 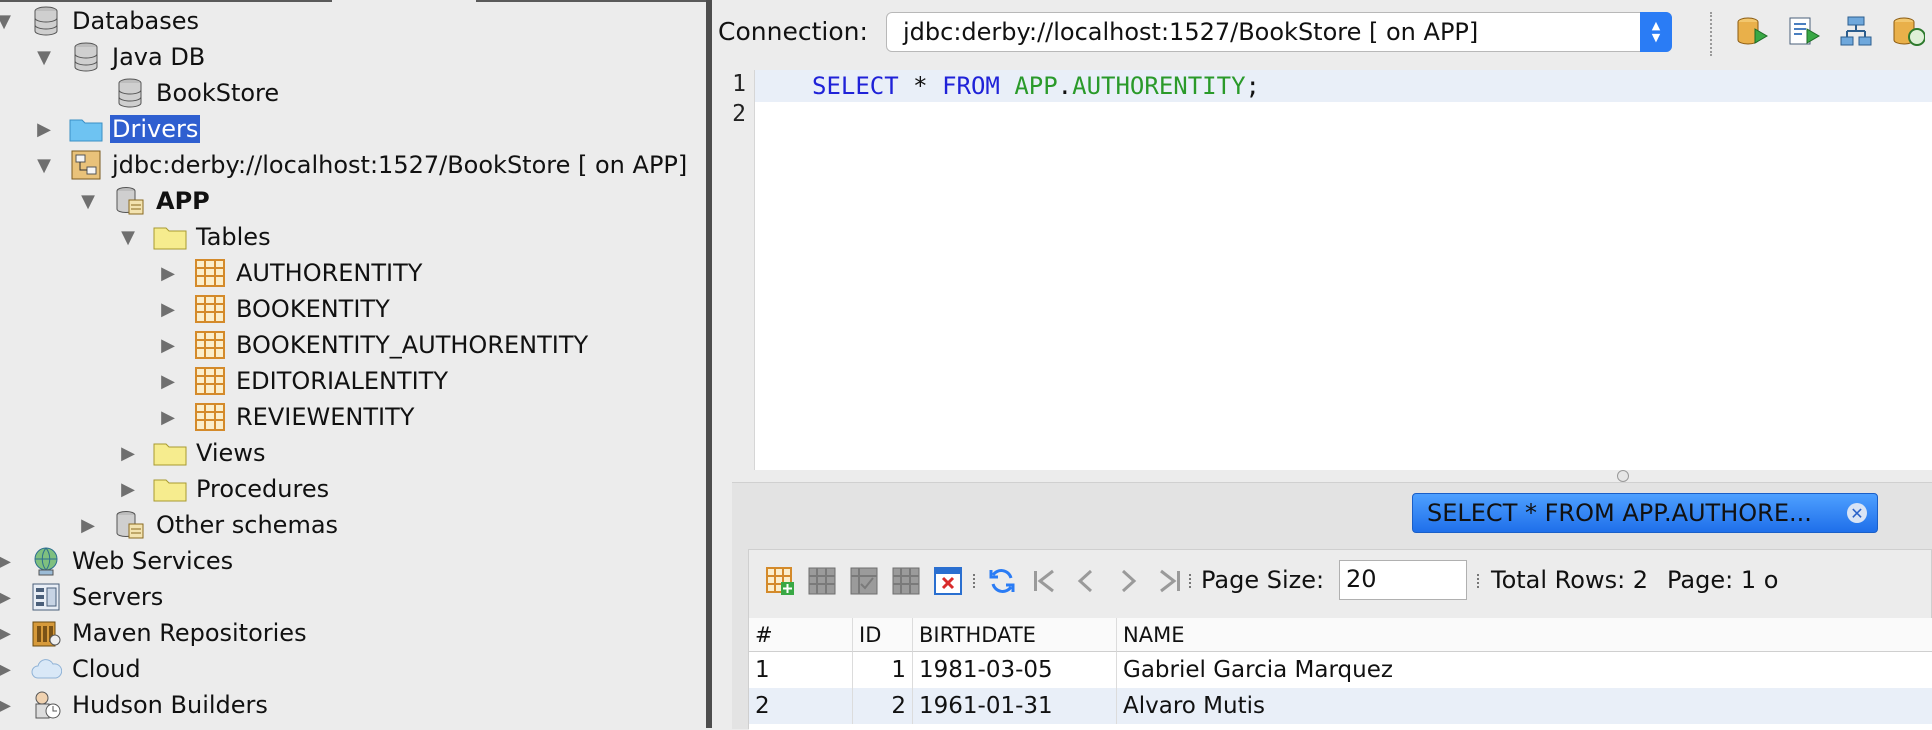 I want to click on splitter-handle, so click(x=1623, y=476).